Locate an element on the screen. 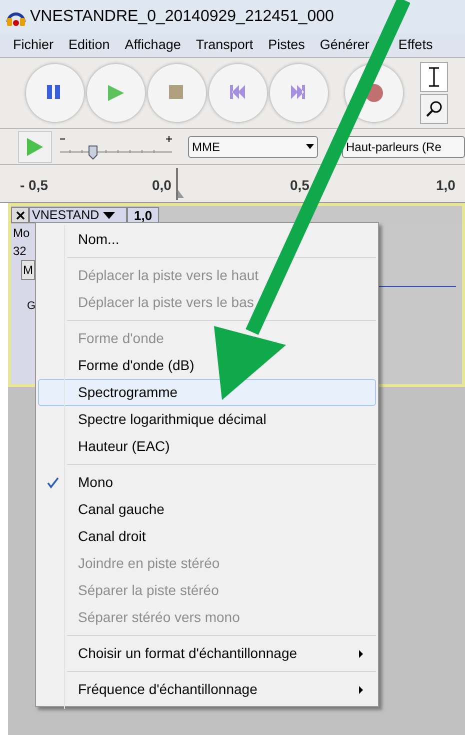  slider-thumb is located at coordinates (93, 152).